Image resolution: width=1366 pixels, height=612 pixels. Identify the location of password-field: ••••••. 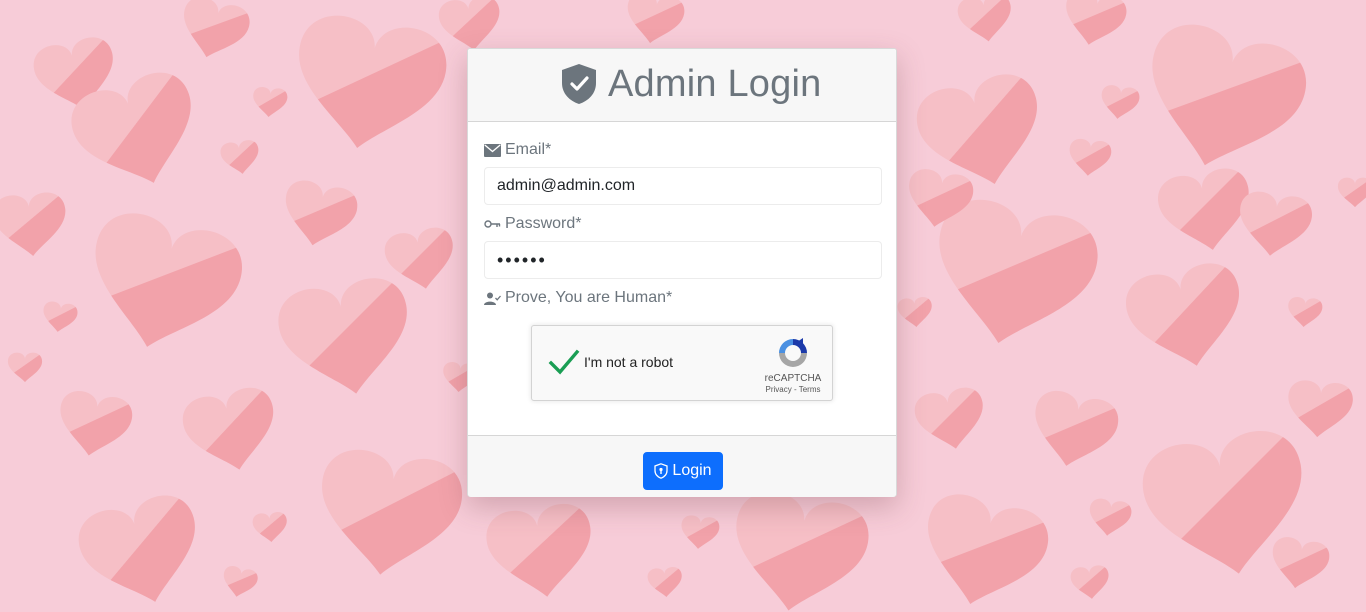
(683, 260).